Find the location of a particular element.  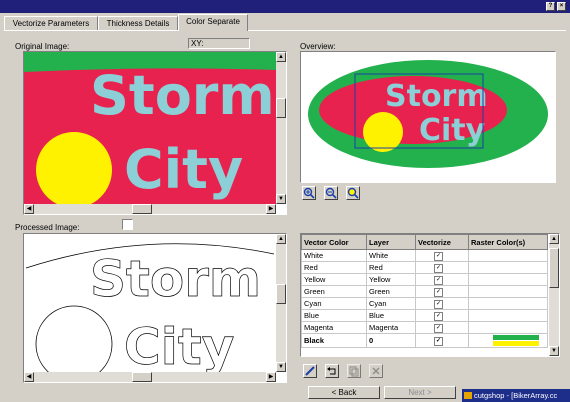

tab-thickness-details: Thickness Details is located at coordinates (138, 23).